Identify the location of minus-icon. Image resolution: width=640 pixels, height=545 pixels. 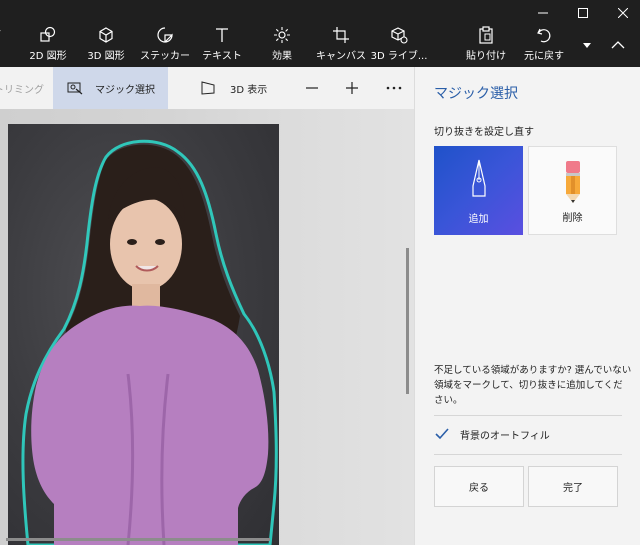
(312, 88).